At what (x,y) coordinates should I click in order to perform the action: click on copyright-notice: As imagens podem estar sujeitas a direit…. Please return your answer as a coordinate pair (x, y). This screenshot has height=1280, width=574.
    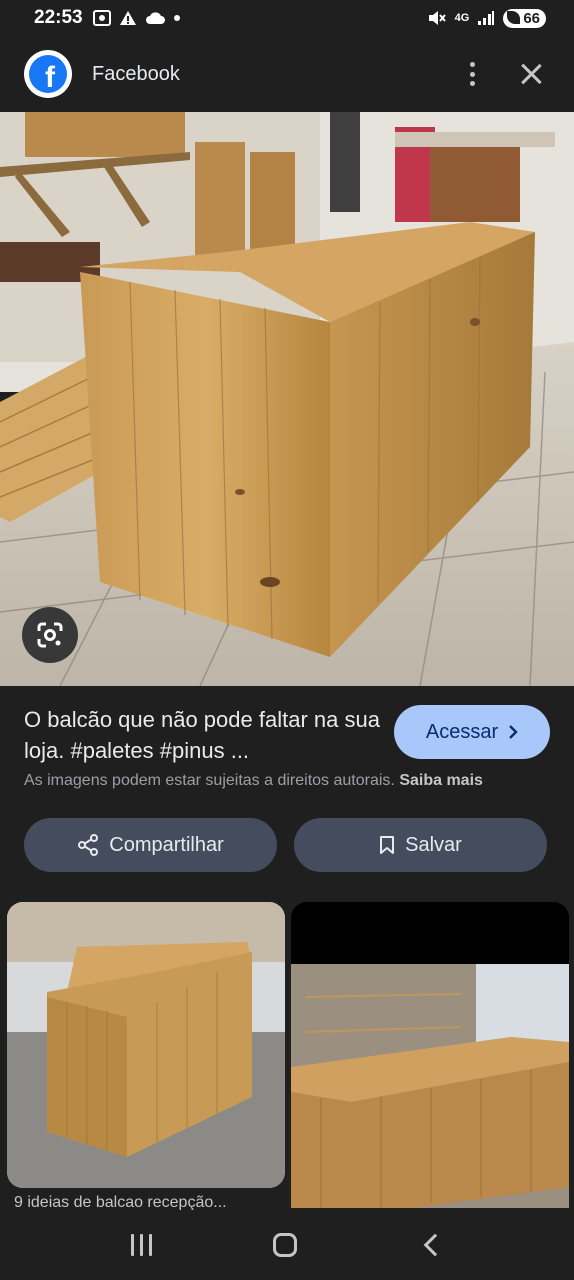
    Looking at the image, I should click on (289, 781).